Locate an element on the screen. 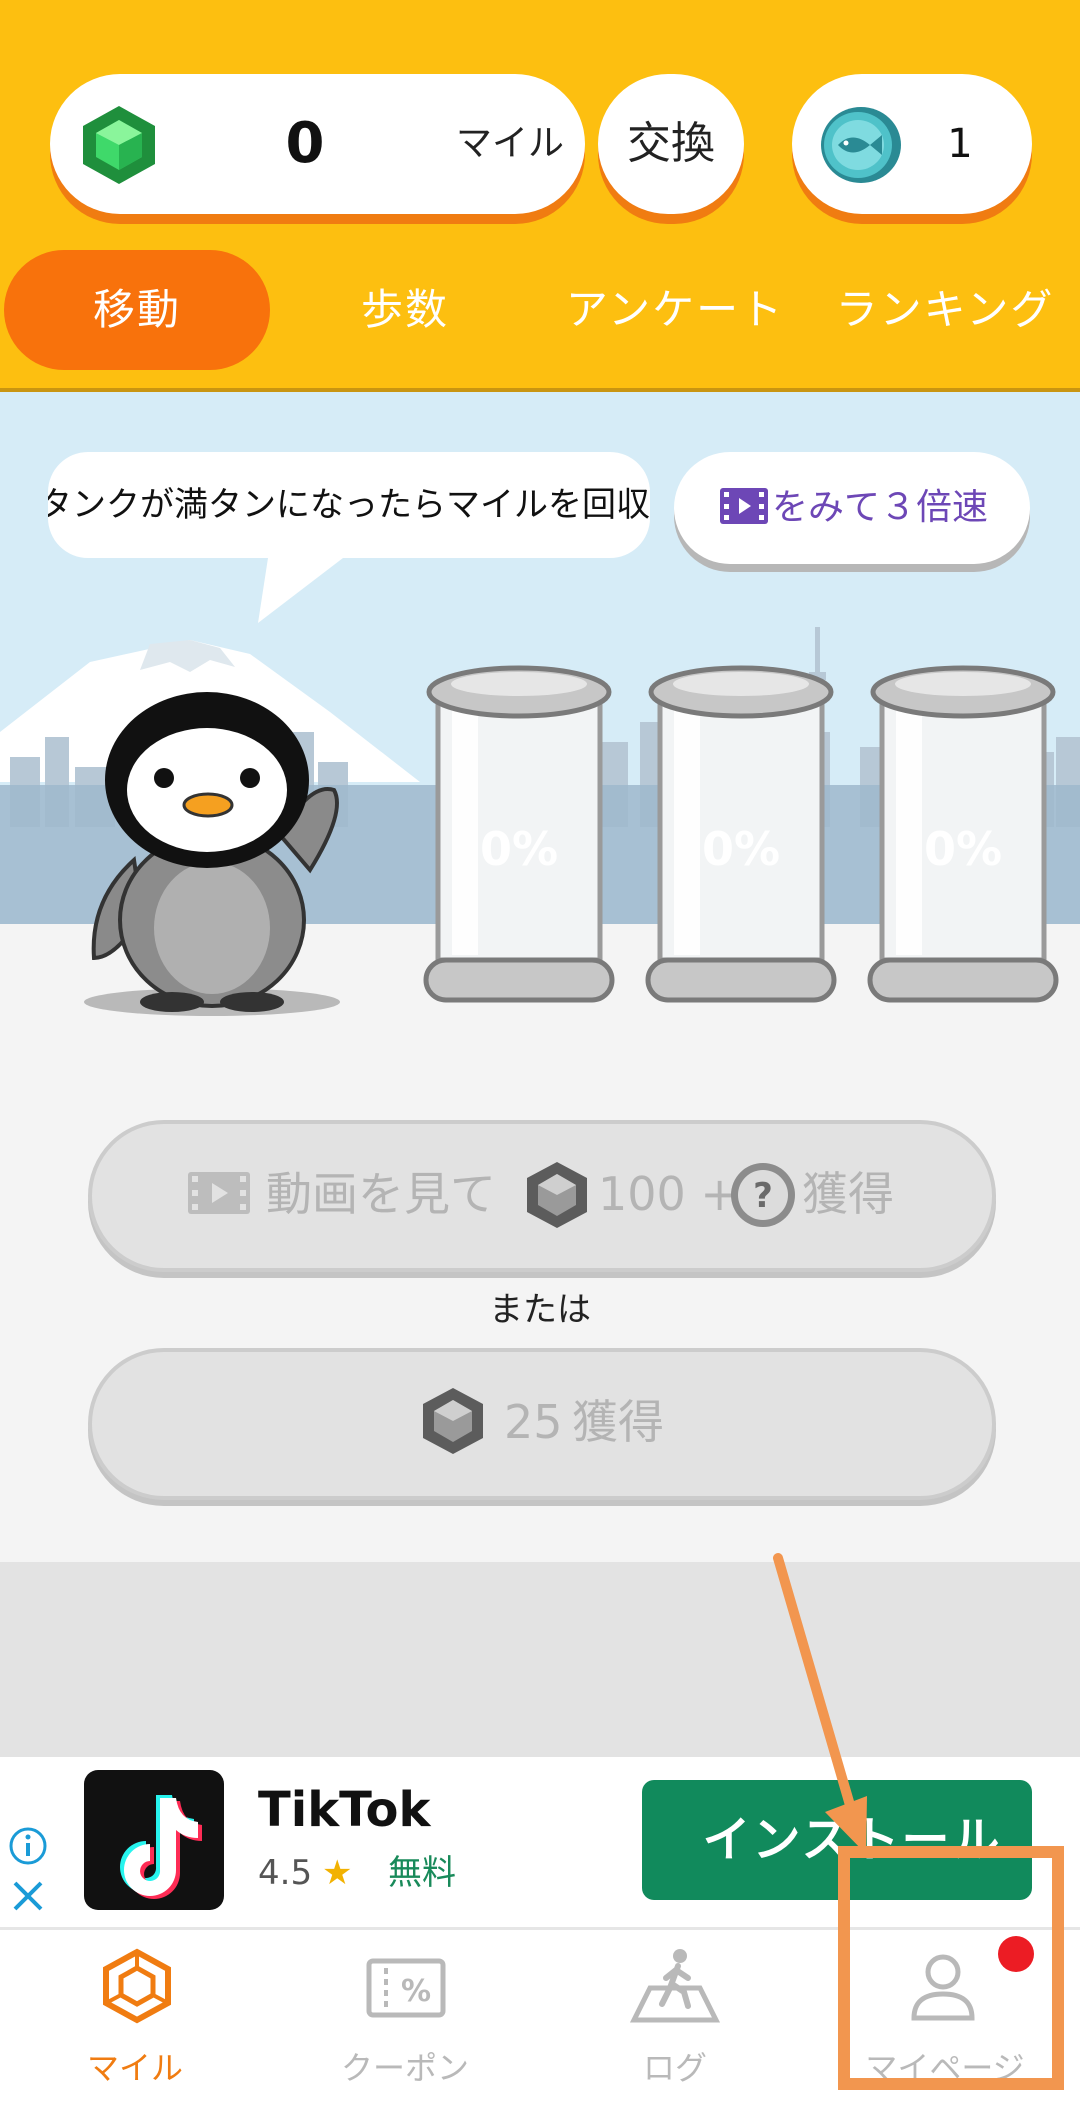  triple-speed-label: をみて３倍速 is located at coordinates (880, 507).